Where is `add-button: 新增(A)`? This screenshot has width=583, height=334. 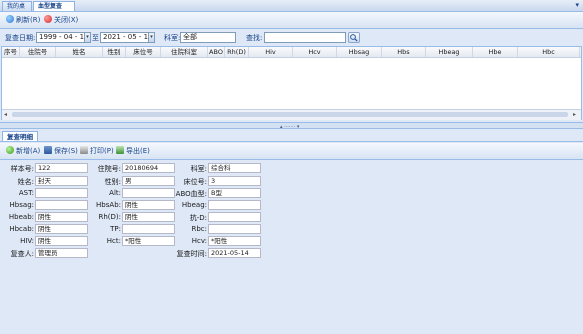
add-button: 新增(A) is located at coordinates (23, 151).